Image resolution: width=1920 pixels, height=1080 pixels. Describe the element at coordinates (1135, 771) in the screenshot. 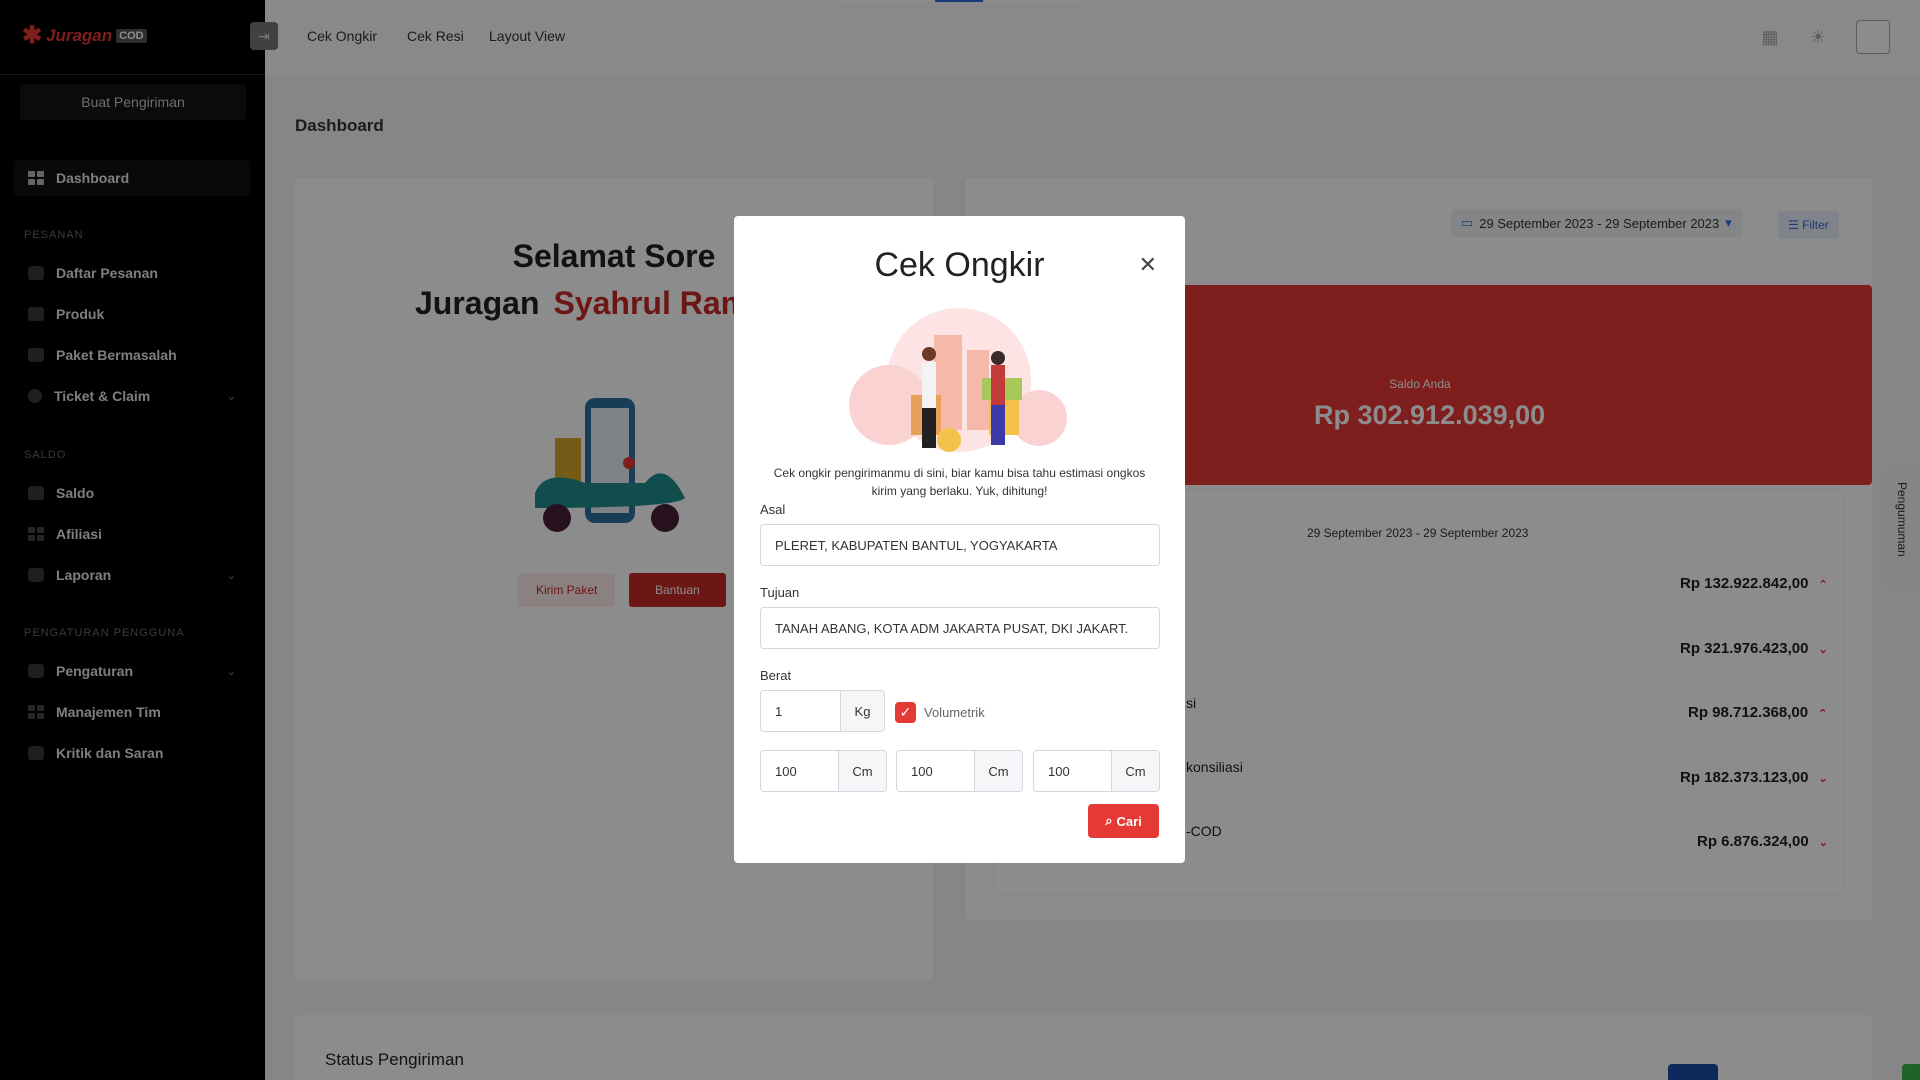

I see `height-unit: Cm` at that location.